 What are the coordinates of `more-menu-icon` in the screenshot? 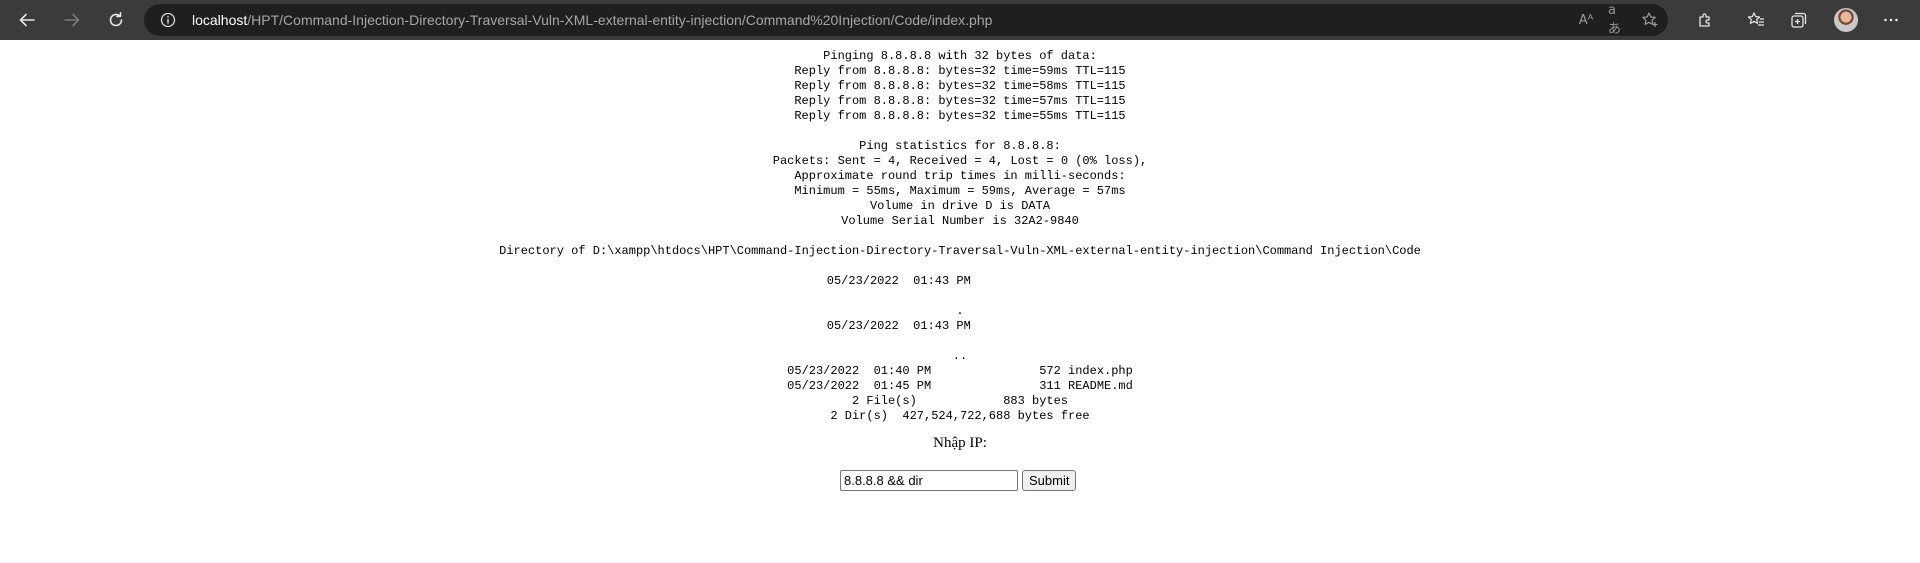 It's located at (1891, 20).